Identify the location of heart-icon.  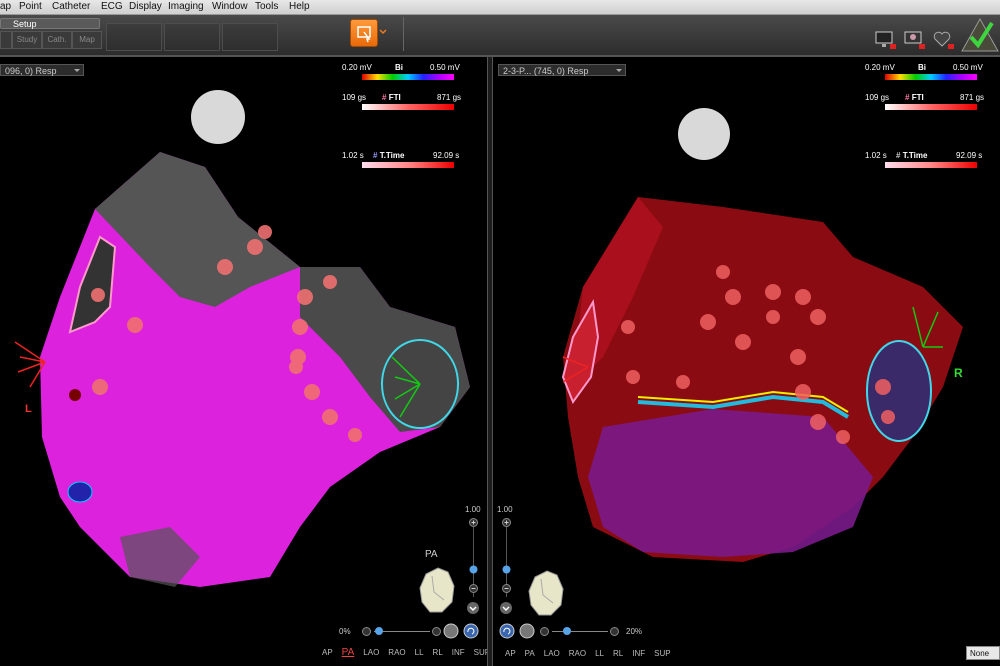
(944, 40).